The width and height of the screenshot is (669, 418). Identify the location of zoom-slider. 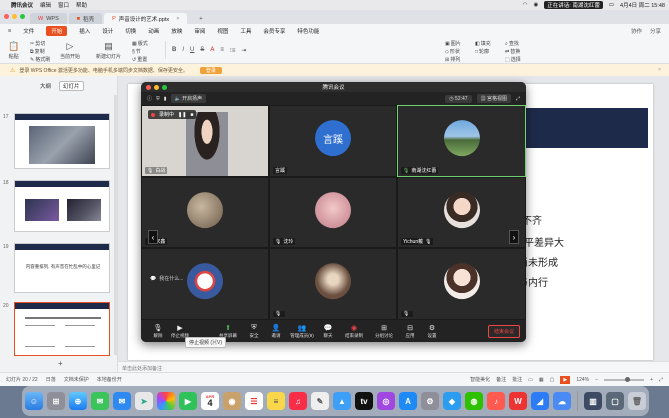
(624, 379).